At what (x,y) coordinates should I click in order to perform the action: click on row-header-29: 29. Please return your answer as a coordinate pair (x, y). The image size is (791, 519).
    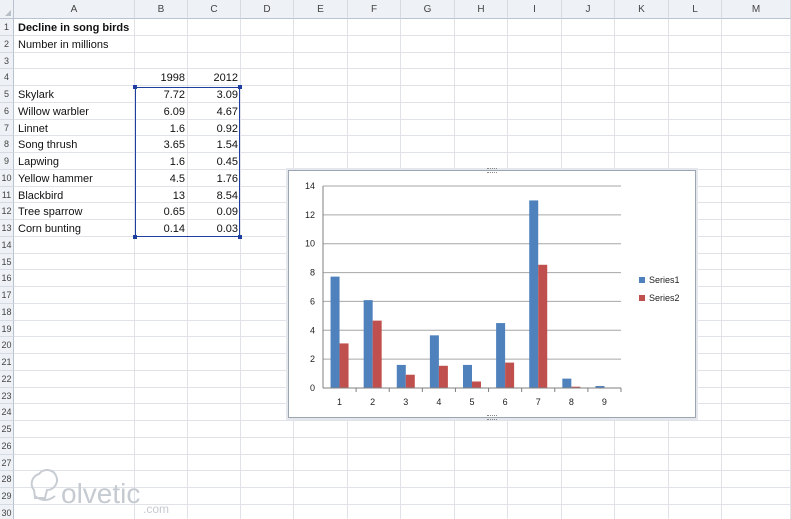
    Looking at the image, I should click on (7, 496).